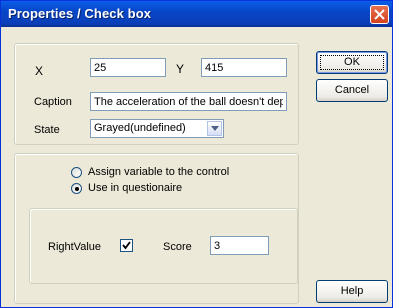  I want to click on state-select: Grayed(undefined), so click(157, 128).